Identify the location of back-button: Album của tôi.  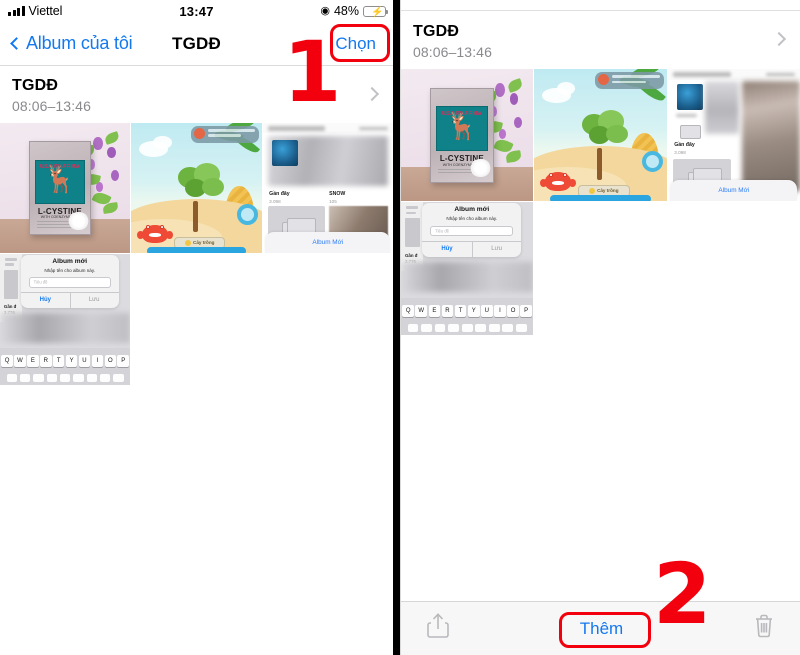
(71, 43).